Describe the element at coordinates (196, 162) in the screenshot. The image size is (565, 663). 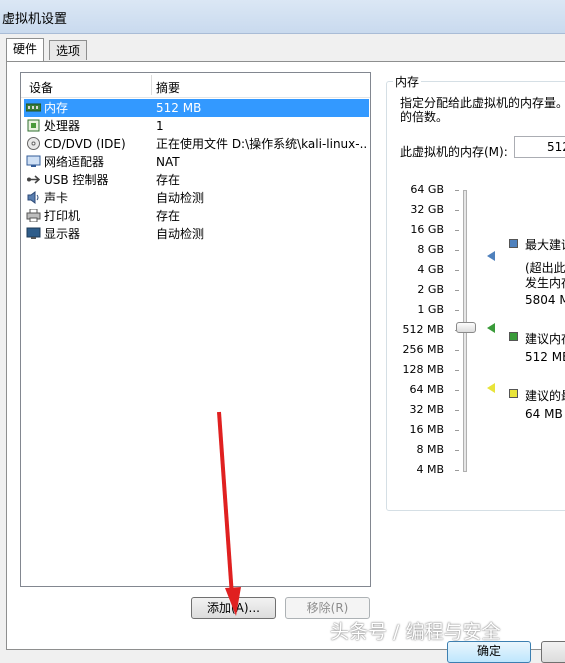
I see `device-row-network-adapter: 网络适配器 NAT` at that location.